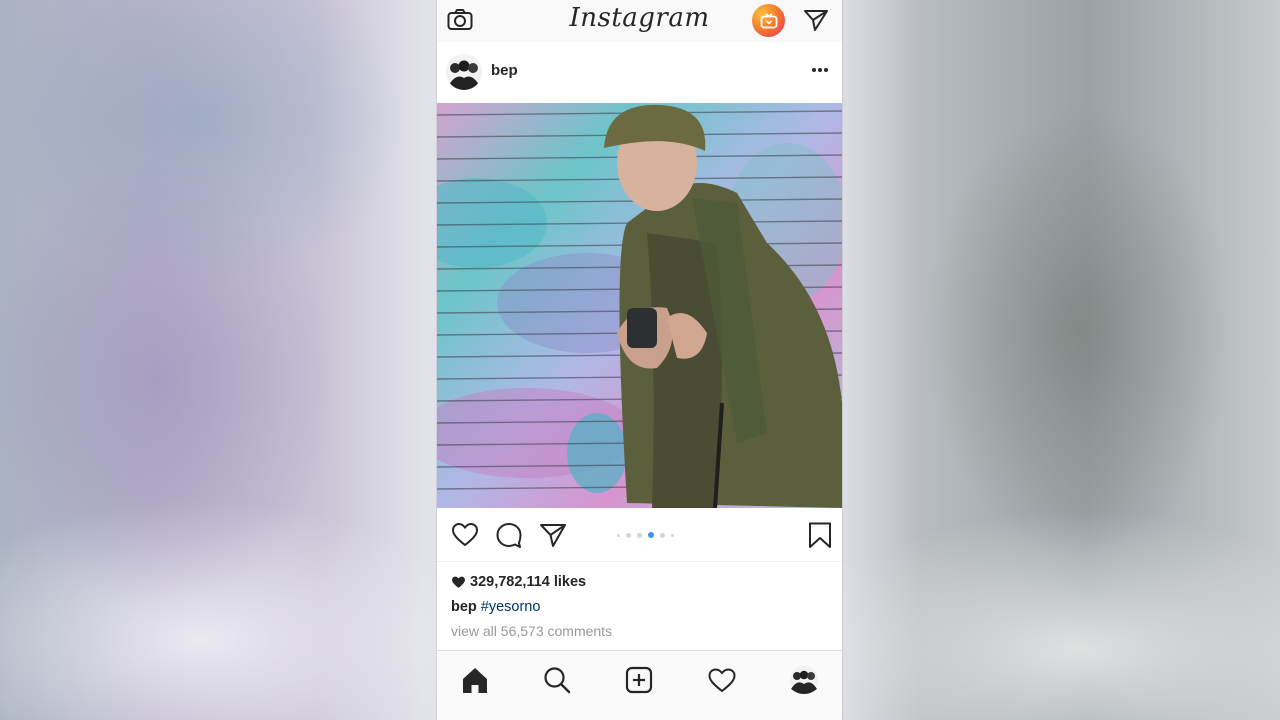 This screenshot has width=1280, height=720. Describe the element at coordinates (475, 680) in the screenshot. I see `home-icon` at that location.